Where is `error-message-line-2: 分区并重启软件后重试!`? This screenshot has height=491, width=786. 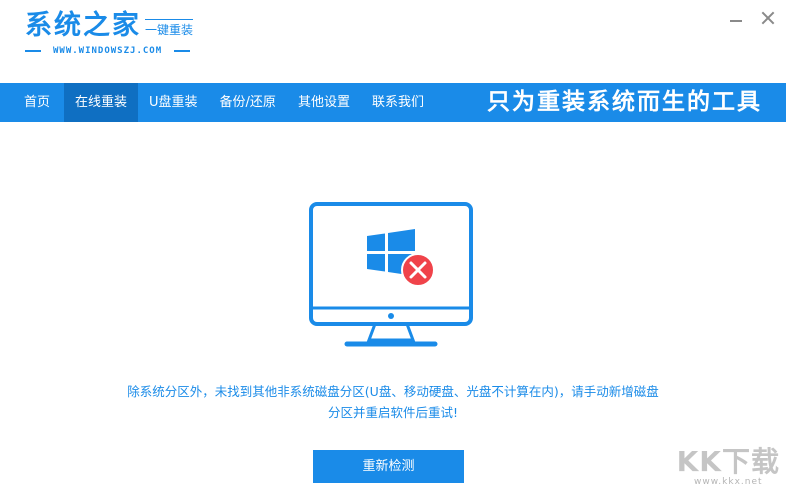
error-message-line-2: 分区并重启软件后重试! is located at coordinates (392, 412).